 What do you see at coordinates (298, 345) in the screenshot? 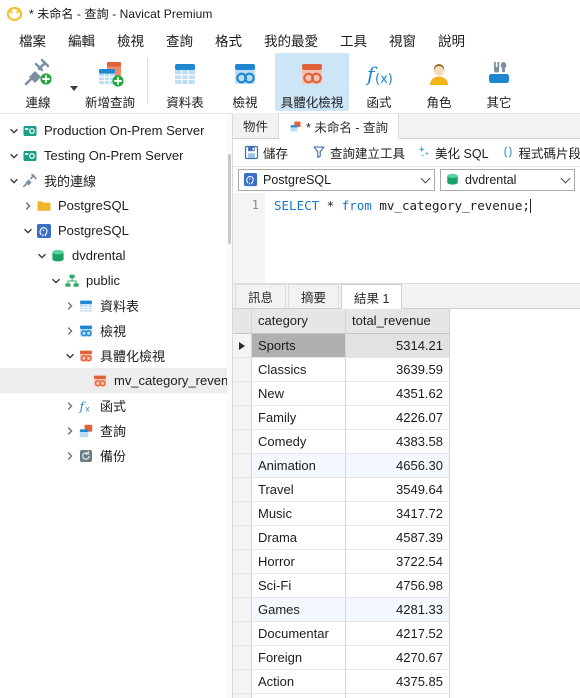
I see `cell-category: Sports` at bounding box center [298, 345].